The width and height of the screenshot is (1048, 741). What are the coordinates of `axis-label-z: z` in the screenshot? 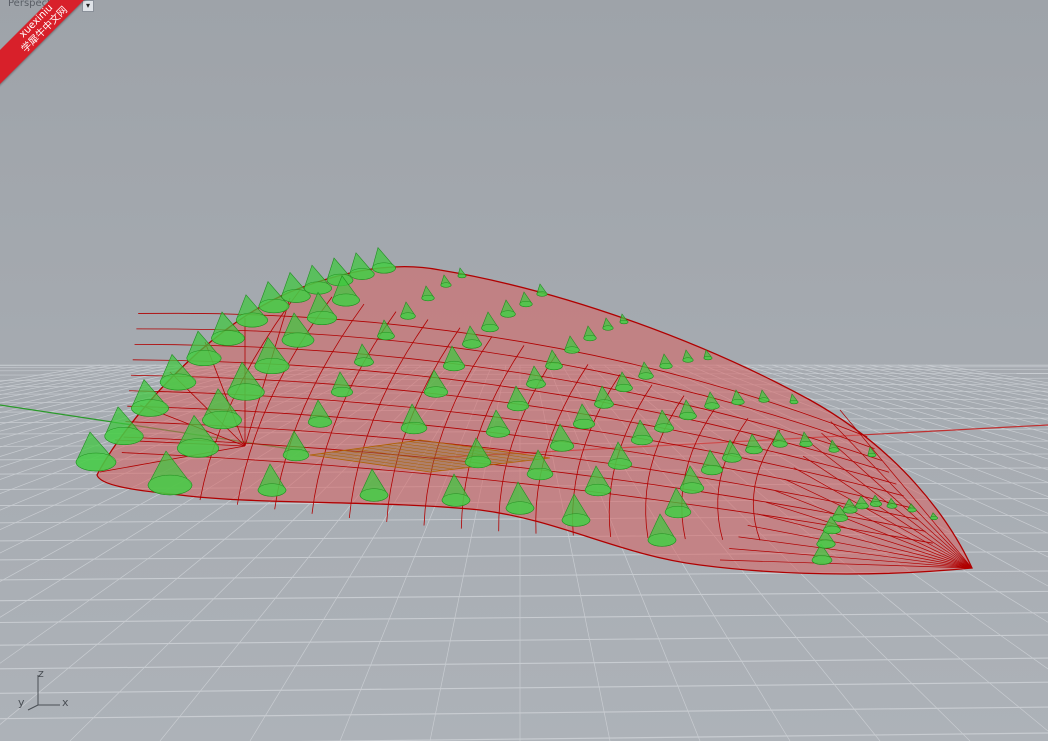 It's located at (41, 673).